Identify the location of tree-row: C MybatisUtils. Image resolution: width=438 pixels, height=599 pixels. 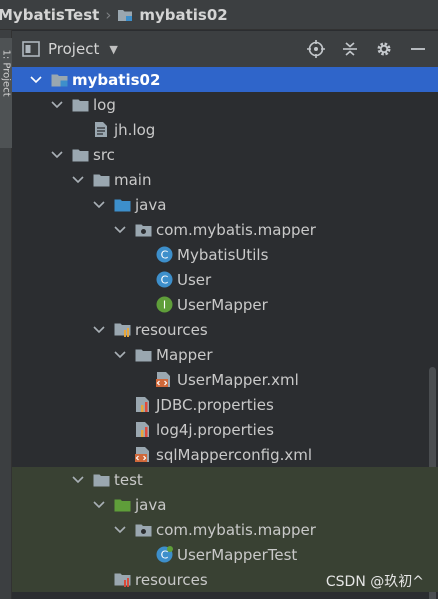
(225, 254).